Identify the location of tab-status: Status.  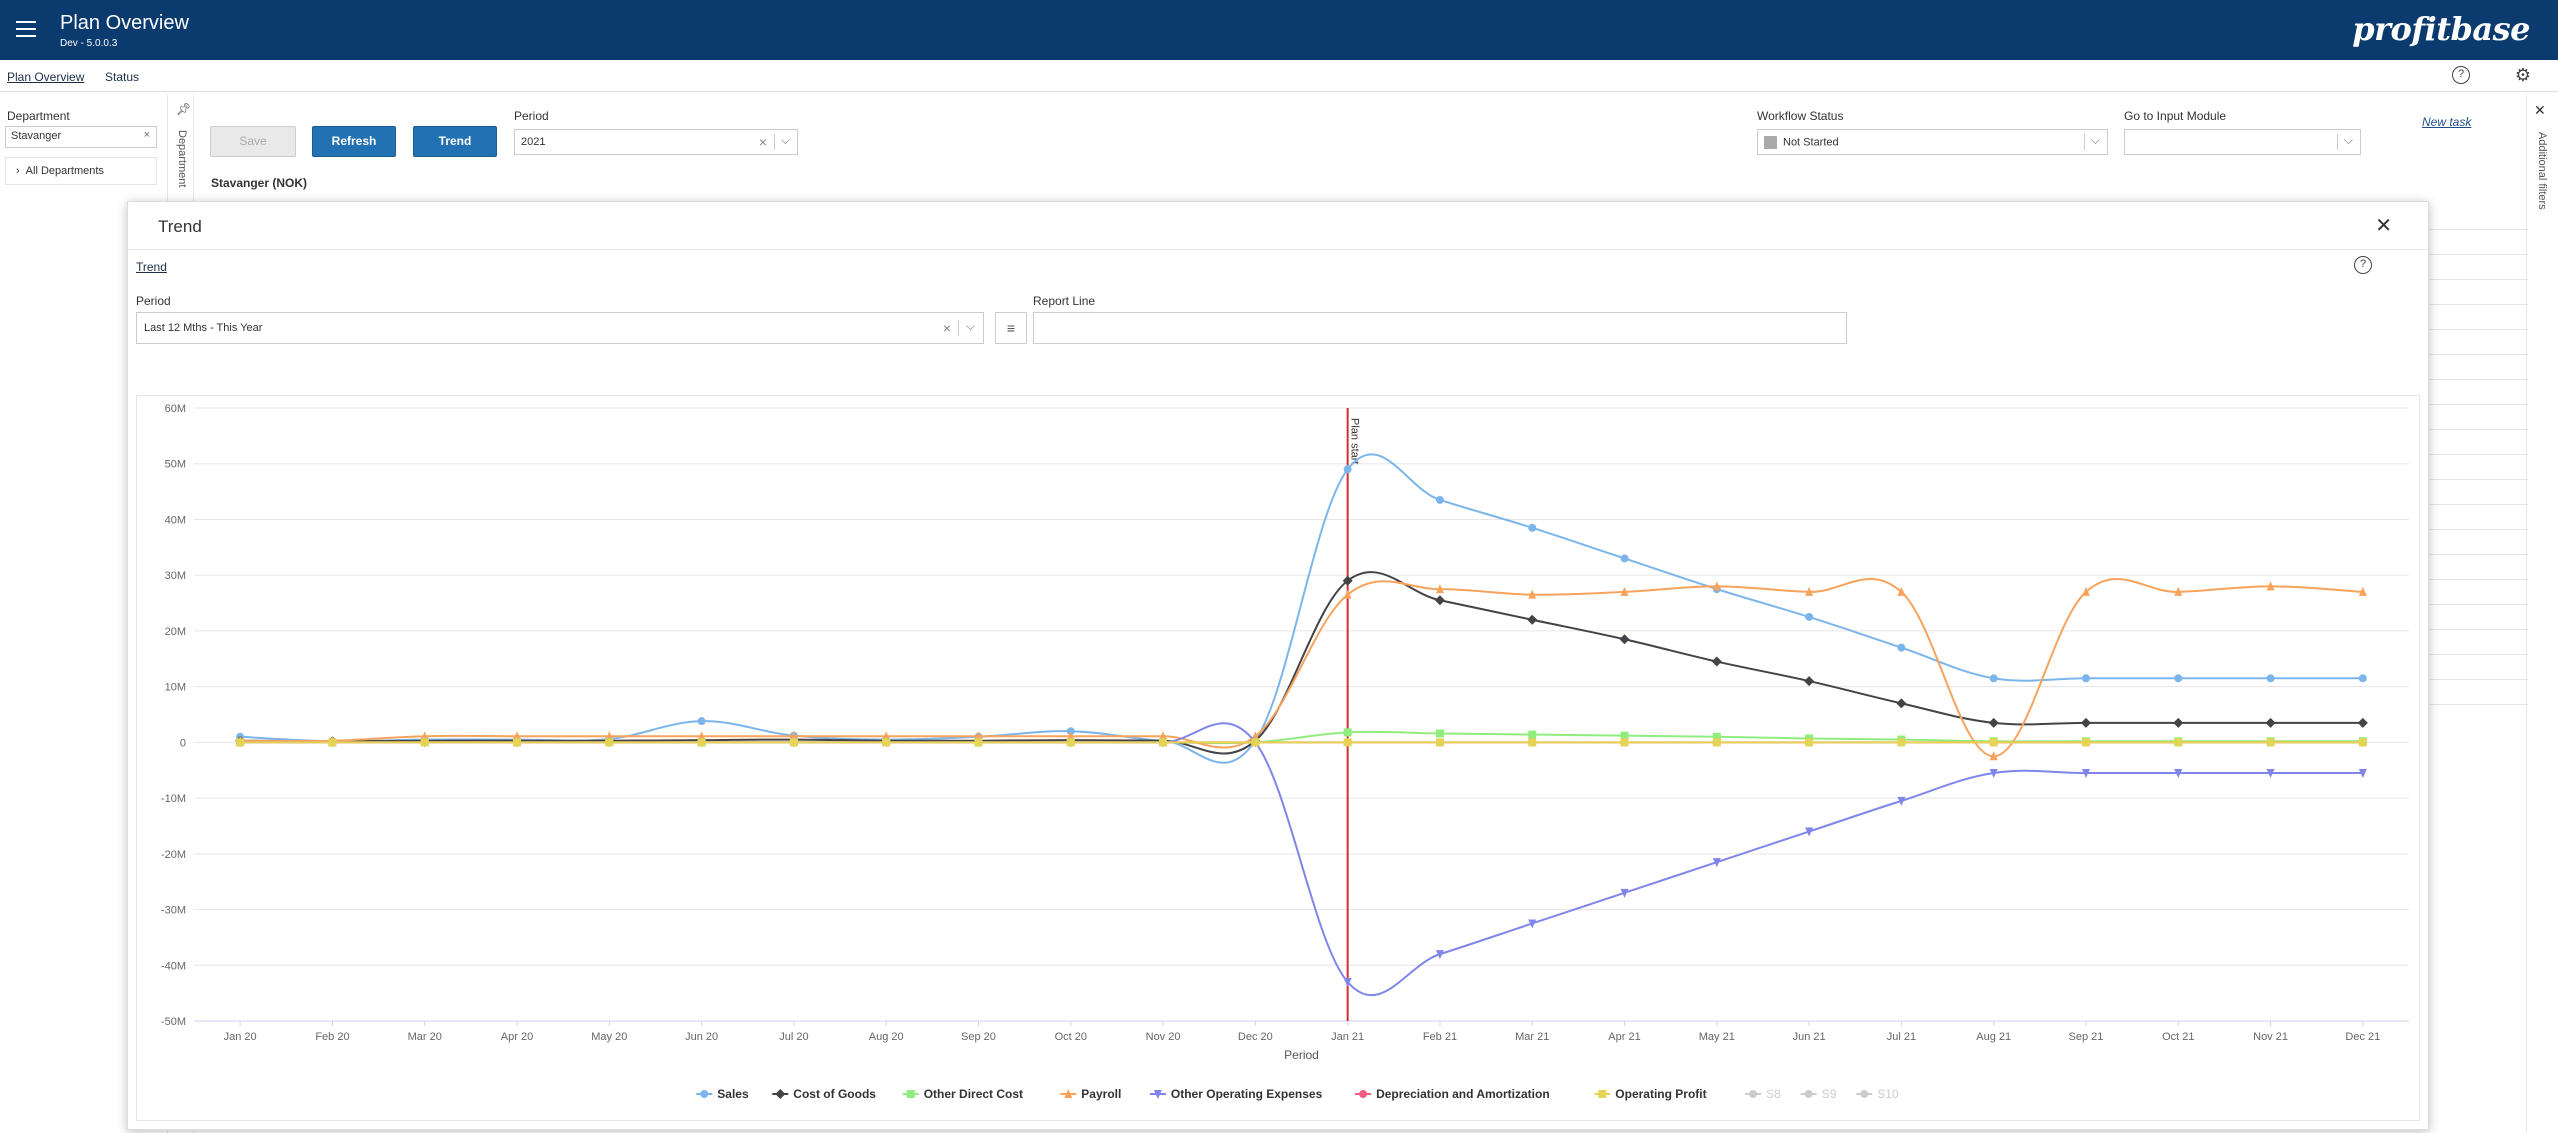
(122, 77).